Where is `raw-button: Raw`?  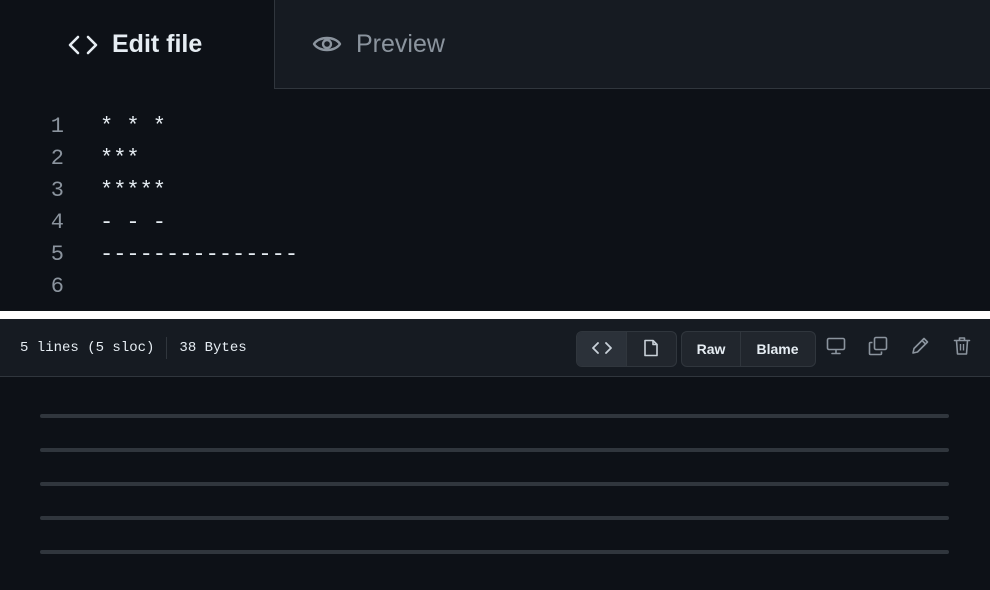
raw-button: Raw is located at coordinates (711, 349).